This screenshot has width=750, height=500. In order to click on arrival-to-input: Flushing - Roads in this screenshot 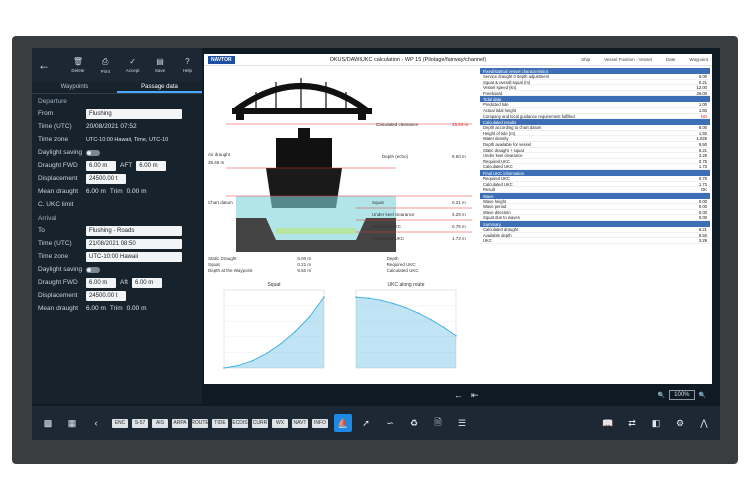, I will do `click(134, 230)`.